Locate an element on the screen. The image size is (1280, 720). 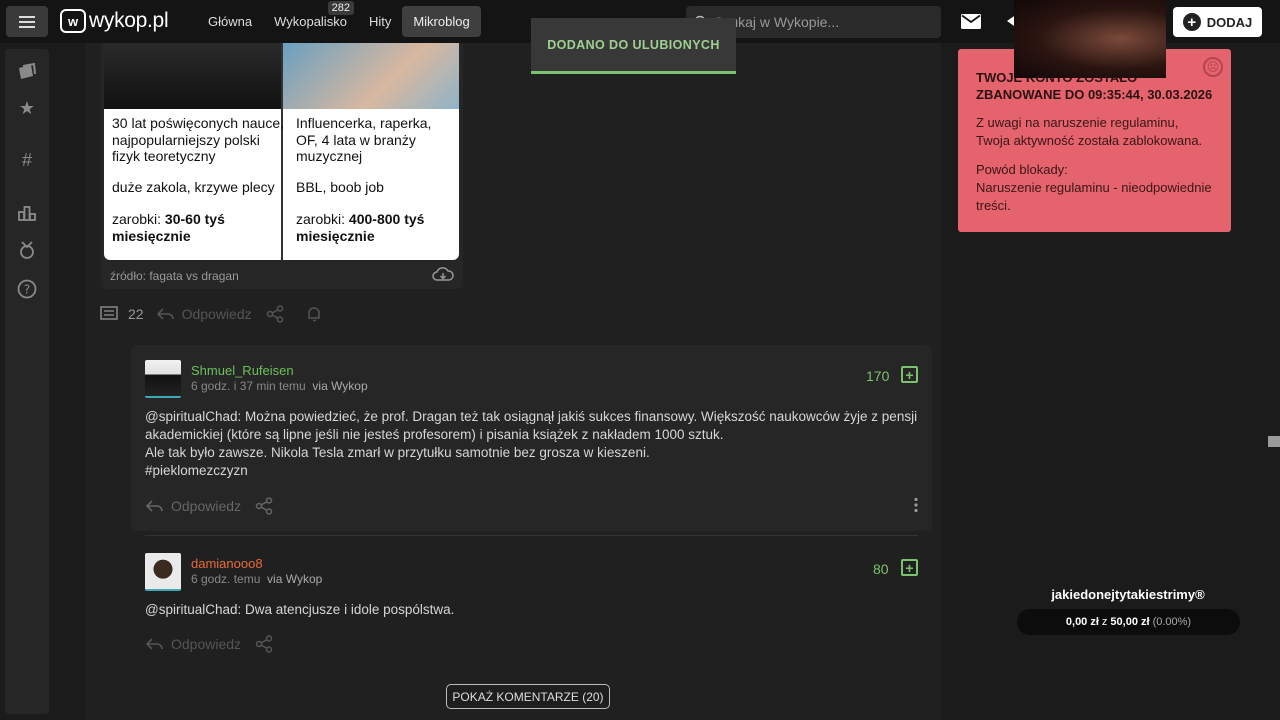
entry-reply-button: Odpowiedz is located at coordinates (217, 314).